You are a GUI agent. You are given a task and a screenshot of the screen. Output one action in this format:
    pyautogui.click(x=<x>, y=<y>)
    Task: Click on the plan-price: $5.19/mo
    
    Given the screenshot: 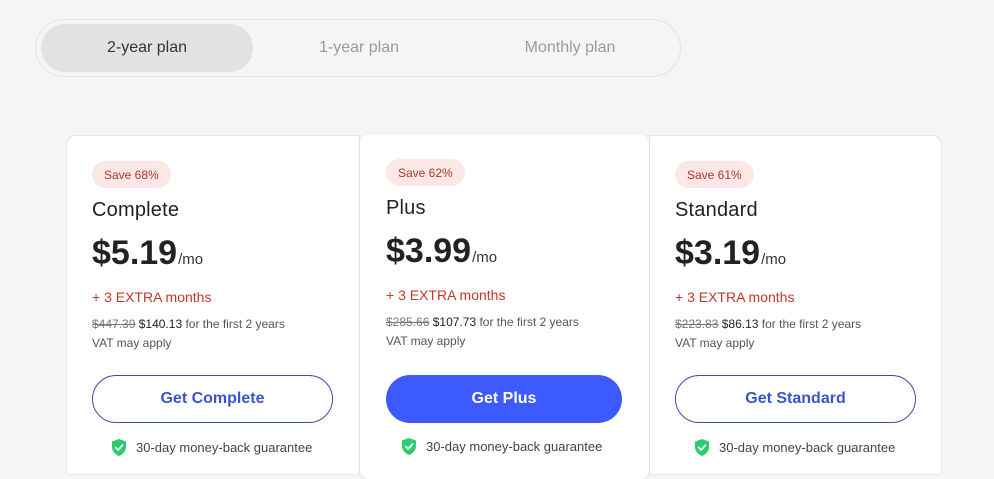 What is the action you would take?
    pyautogui.click(x=147, y=253)
    